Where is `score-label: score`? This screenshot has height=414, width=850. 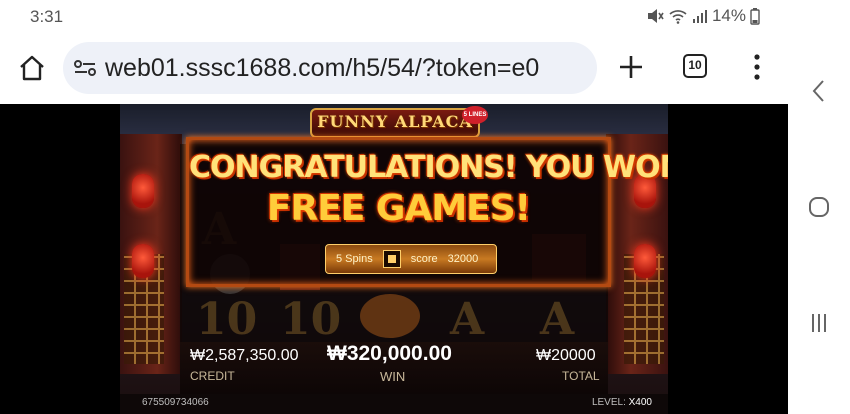
score-label: score is located at coordinates (424, 259).